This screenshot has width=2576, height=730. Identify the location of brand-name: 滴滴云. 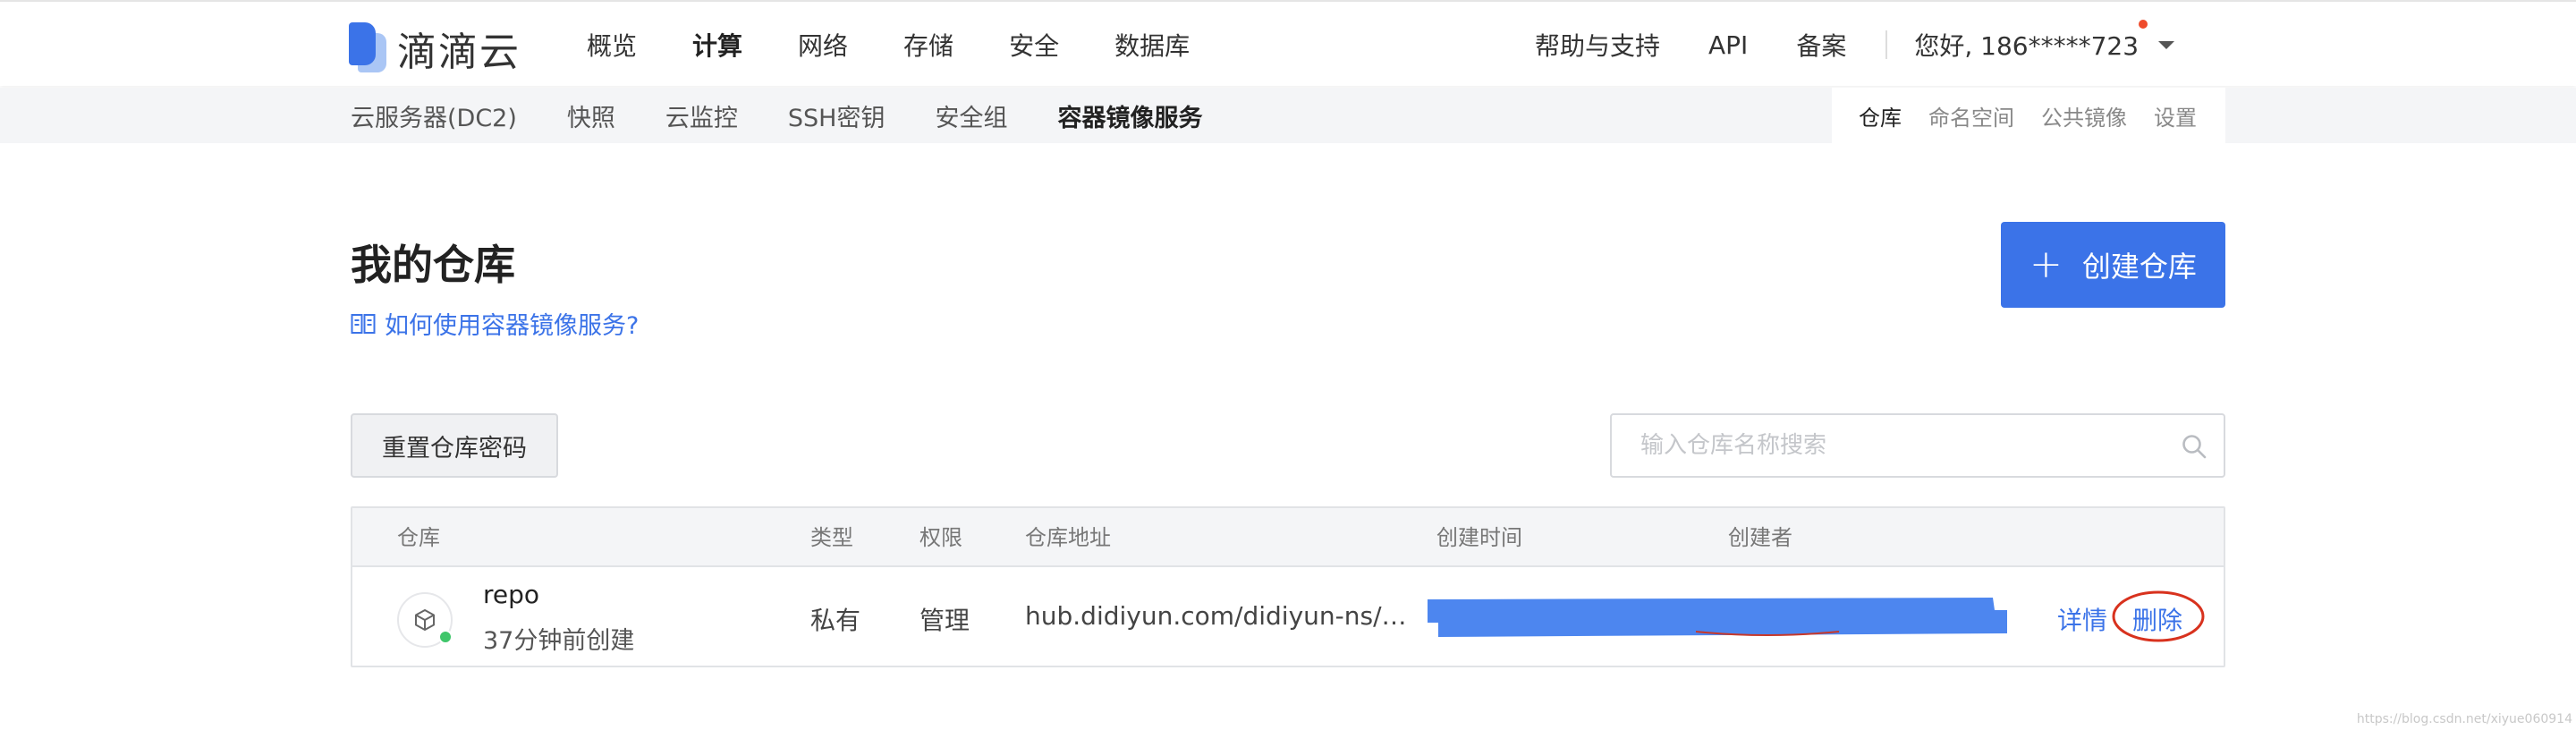
(459, 53).